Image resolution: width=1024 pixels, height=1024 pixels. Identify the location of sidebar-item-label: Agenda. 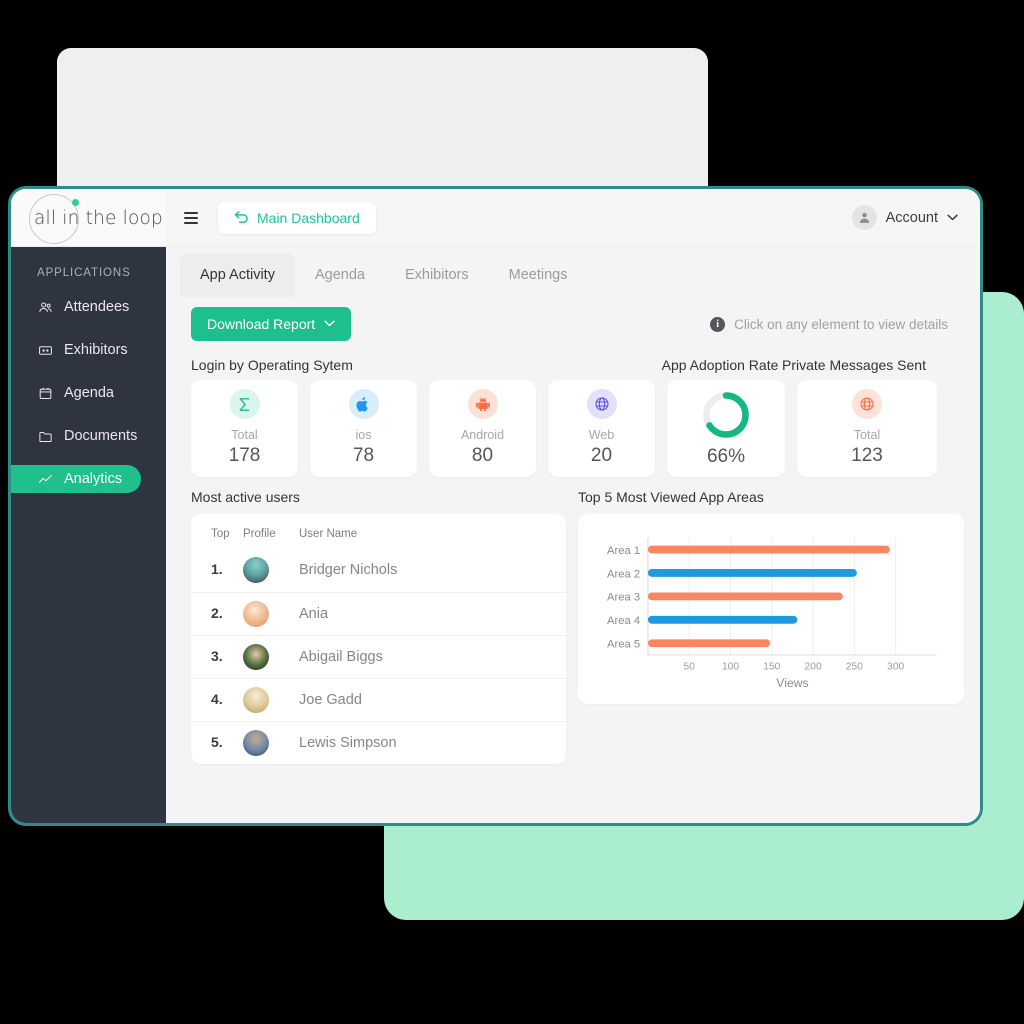
(89, 393).